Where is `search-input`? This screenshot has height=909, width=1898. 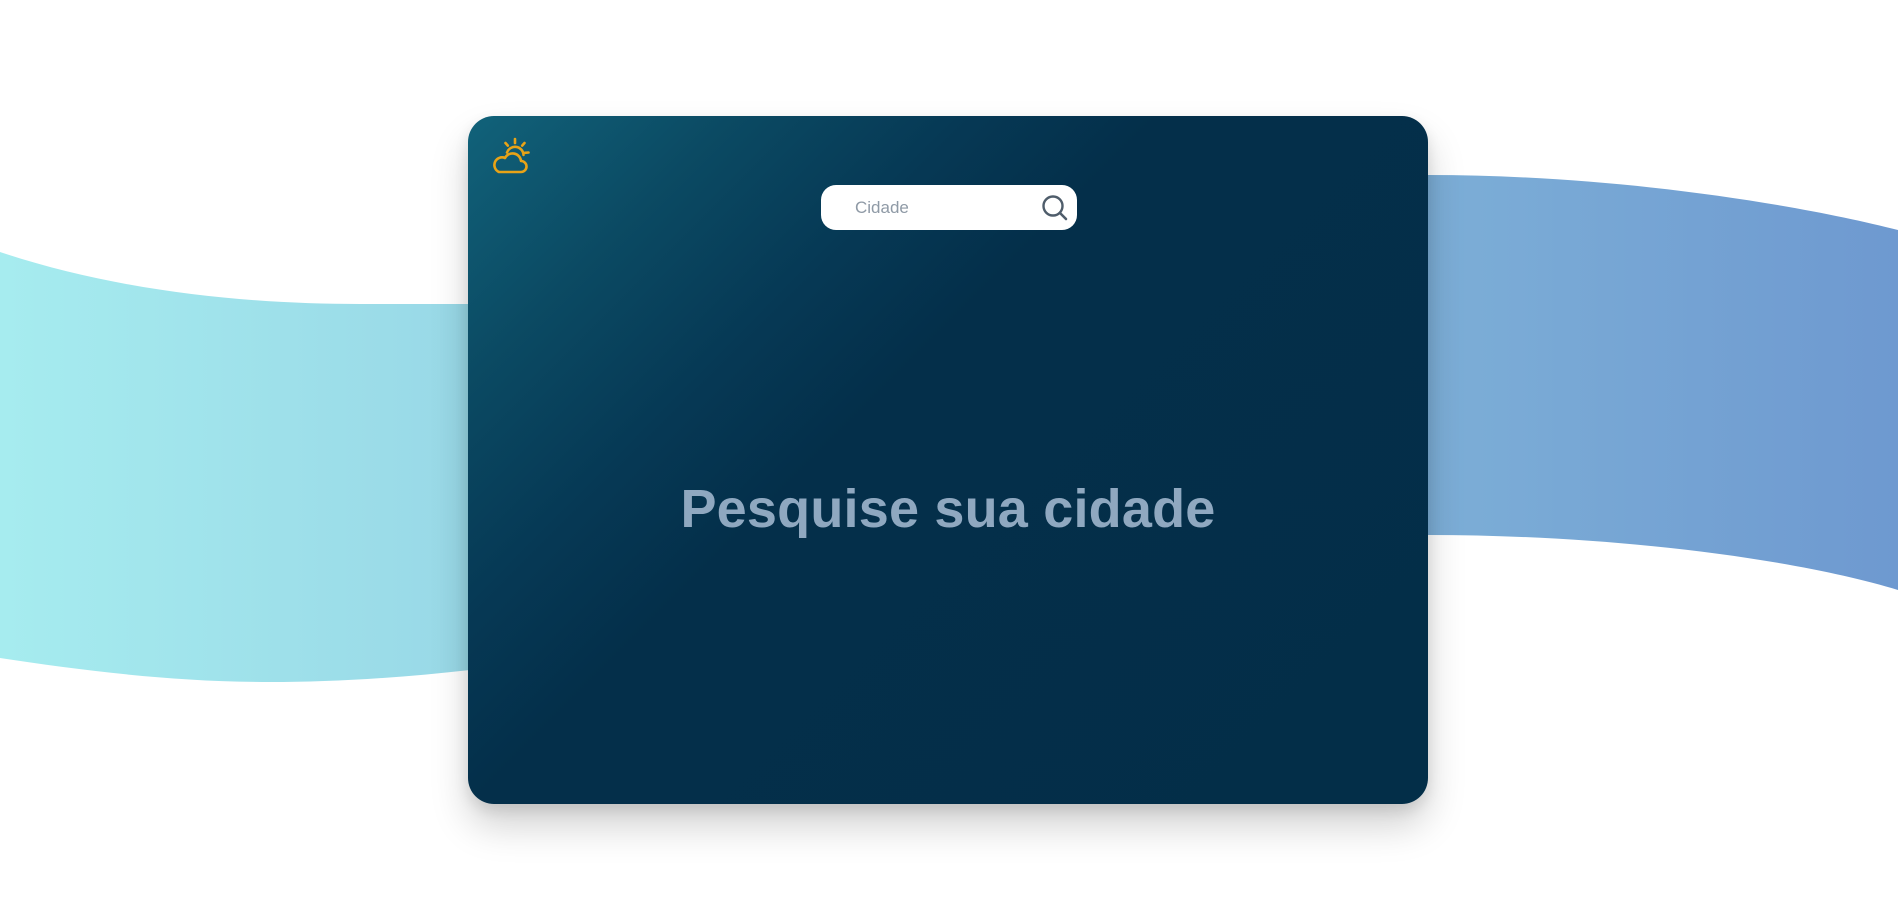
search-input is located at coordinates (940, 207).